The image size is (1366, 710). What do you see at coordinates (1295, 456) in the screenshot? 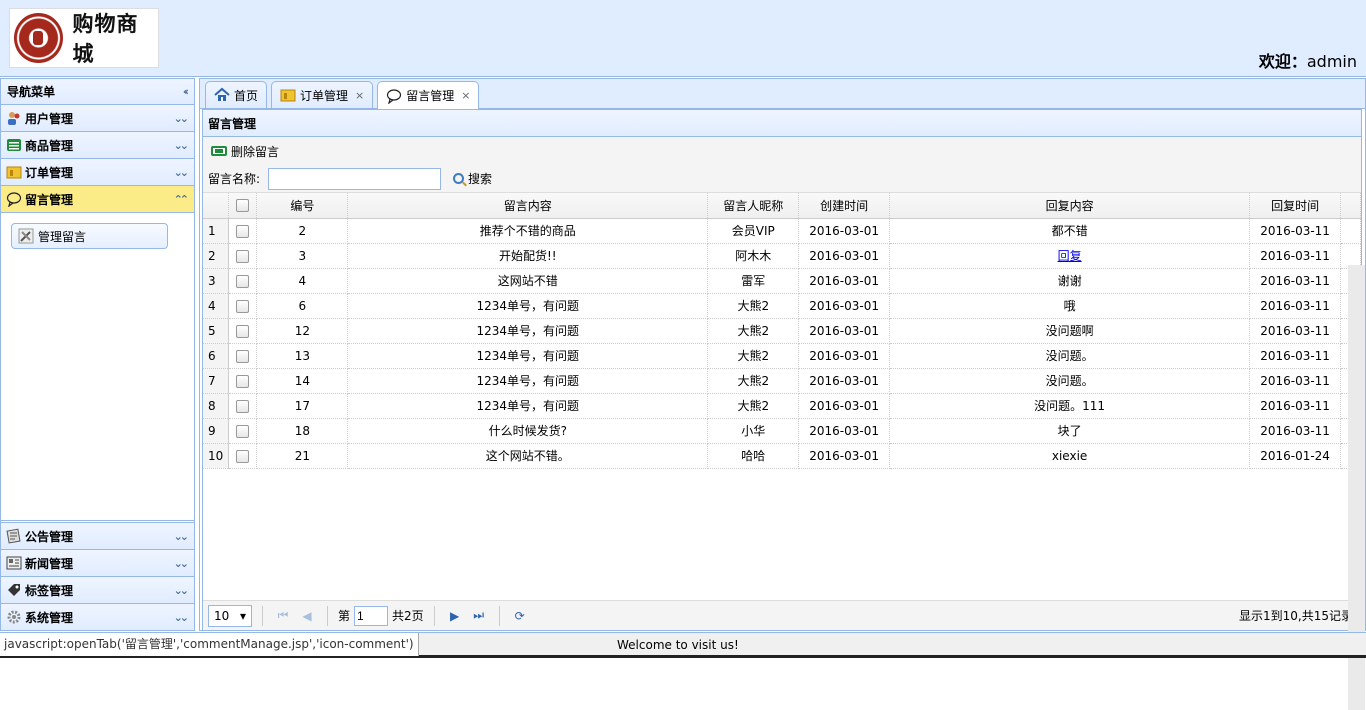
I see `cell-replied: 2016-01-24` at bounding box center [1295, 456].